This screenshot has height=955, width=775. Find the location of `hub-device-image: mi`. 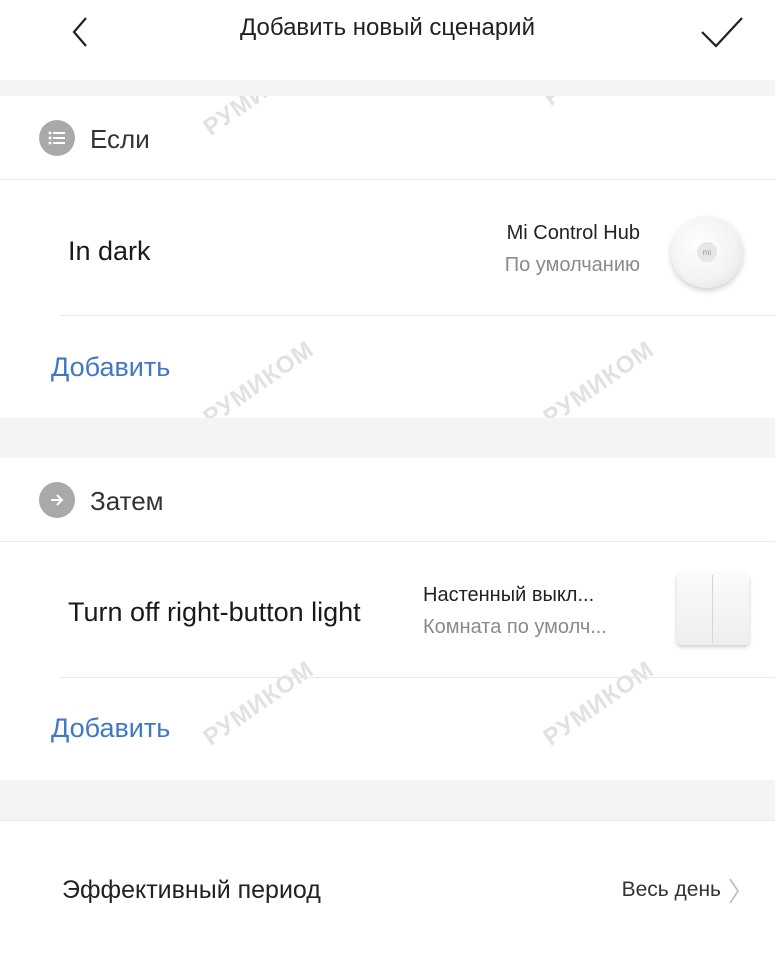

hub-device-image: mi is located at coordinates (707, 252).